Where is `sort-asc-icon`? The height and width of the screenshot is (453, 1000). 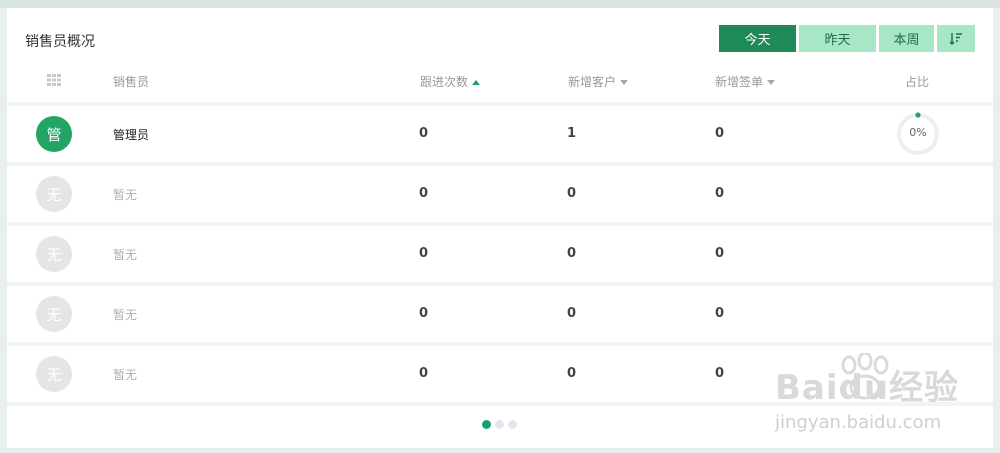 sort-asc-icon is located at coordinates (476, 82).